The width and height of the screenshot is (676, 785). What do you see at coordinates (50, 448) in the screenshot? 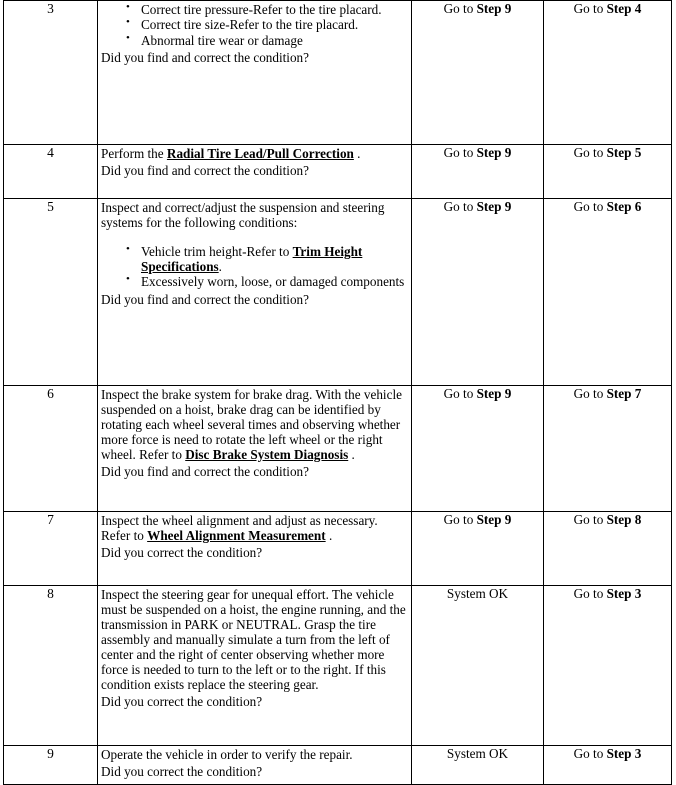
I see `step-number-cell: 6` at bounding box center [50, 448].